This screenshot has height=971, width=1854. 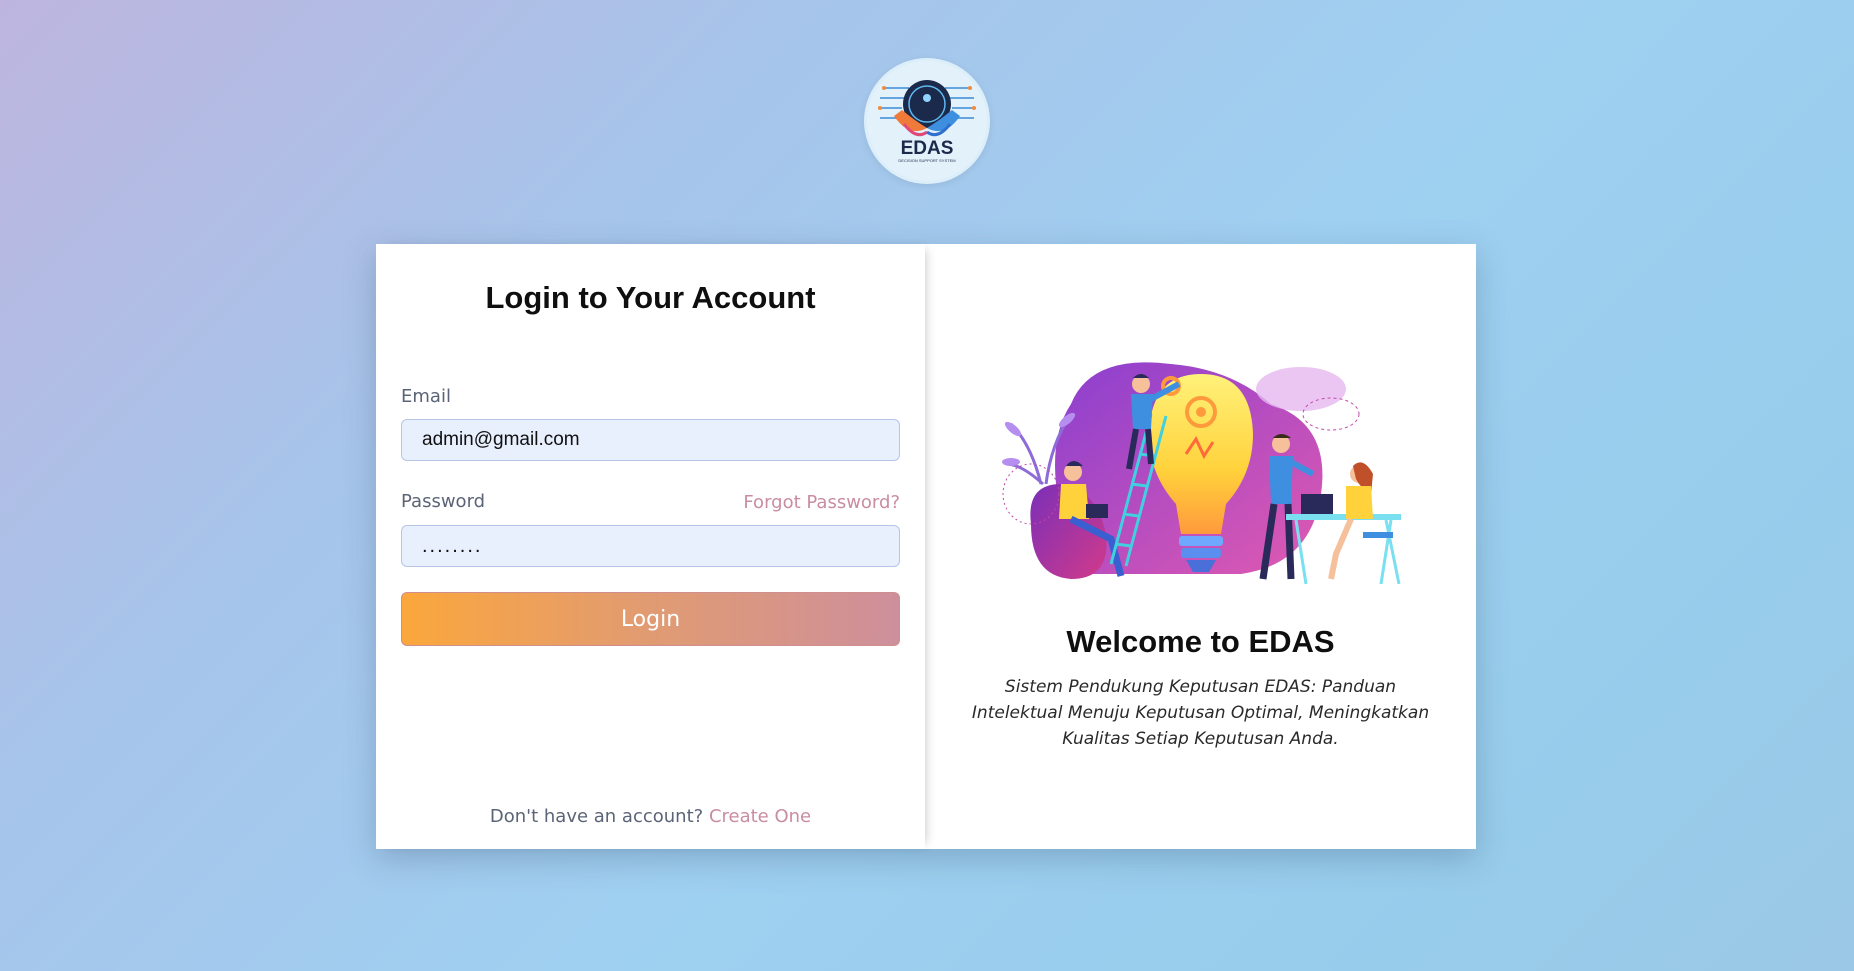 What do you see at coordinates (443, 501) in the screenshot?
I see `password-label: Password` at bounding box center [443, 501].